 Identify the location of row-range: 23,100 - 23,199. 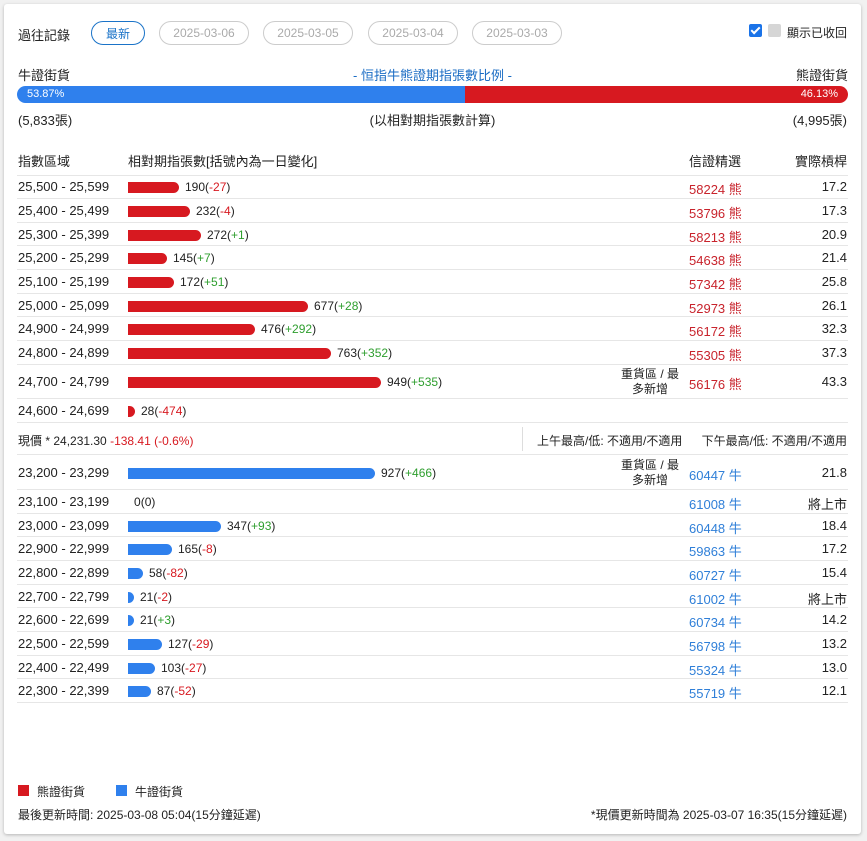
(64, 501).